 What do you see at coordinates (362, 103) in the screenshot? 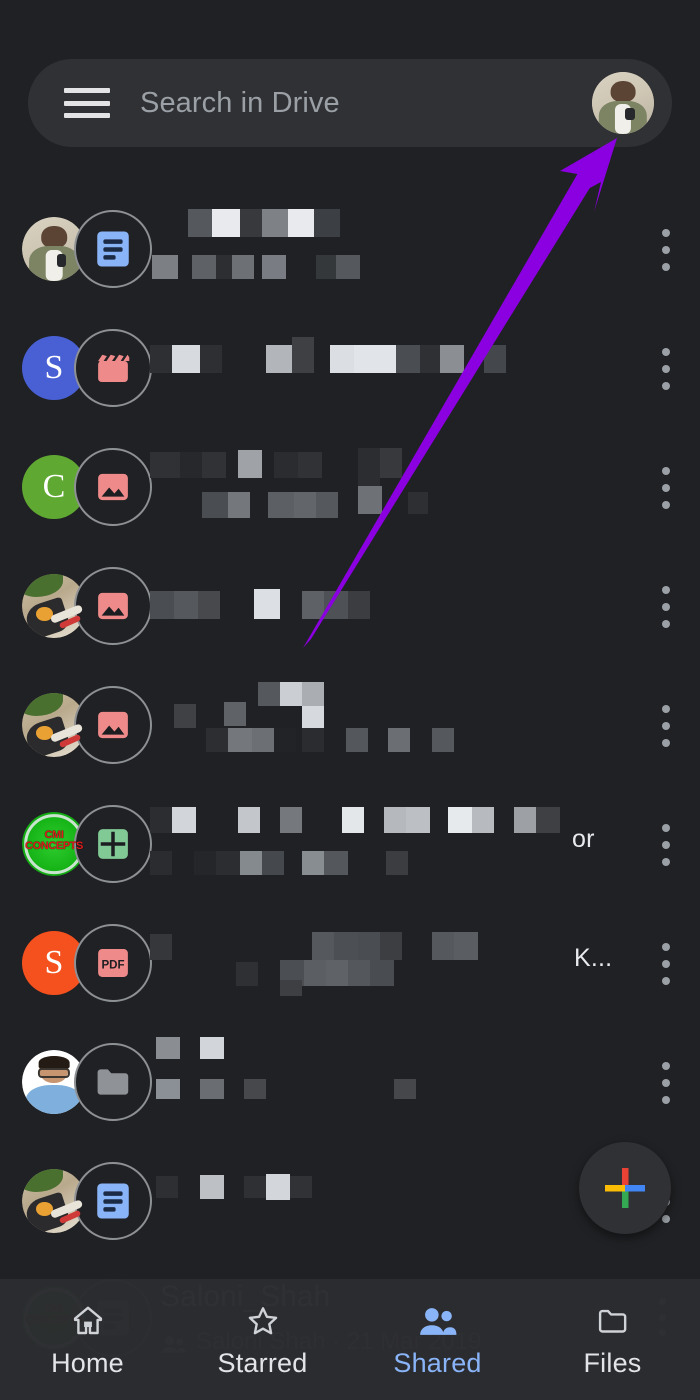
I see `search-input: Search in Drive` at bounding box center [362, 103].